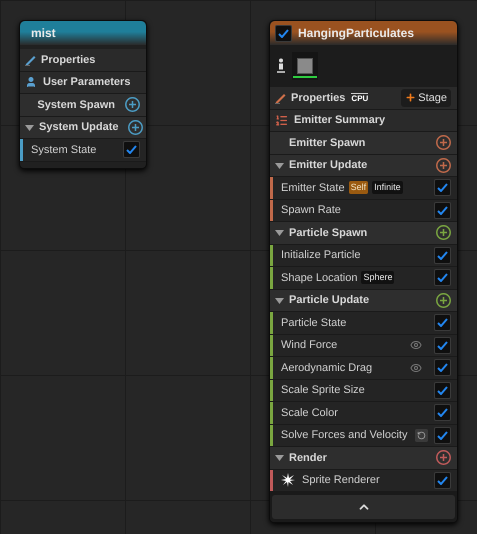  Describe the element at coordinates (377, 277) in the screenshot. I see `module-tag: Sphere` at that location.